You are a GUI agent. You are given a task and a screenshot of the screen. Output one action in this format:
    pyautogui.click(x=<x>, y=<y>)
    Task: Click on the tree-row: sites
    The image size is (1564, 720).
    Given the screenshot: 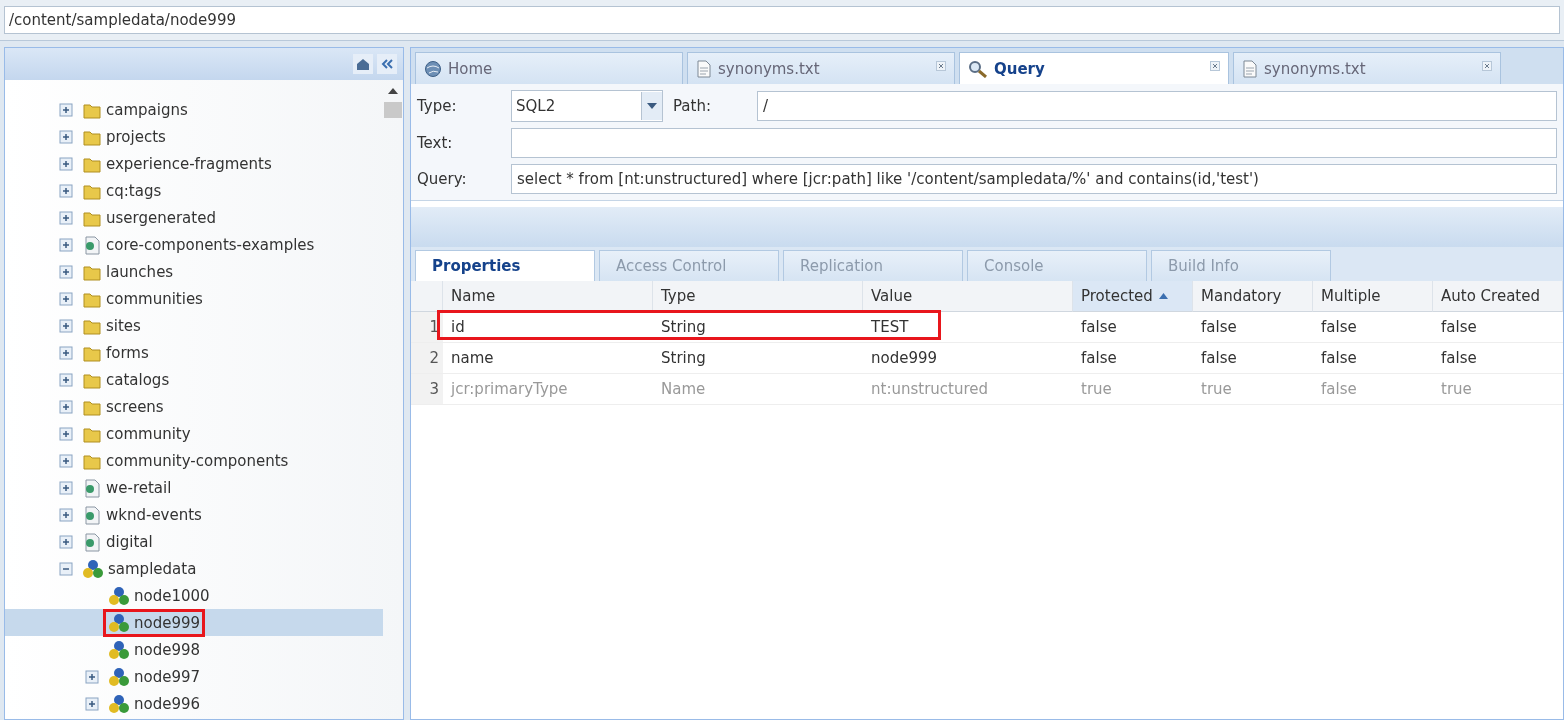 What is the action you would take?
    pyautogui.click(x=194, y=325)
    